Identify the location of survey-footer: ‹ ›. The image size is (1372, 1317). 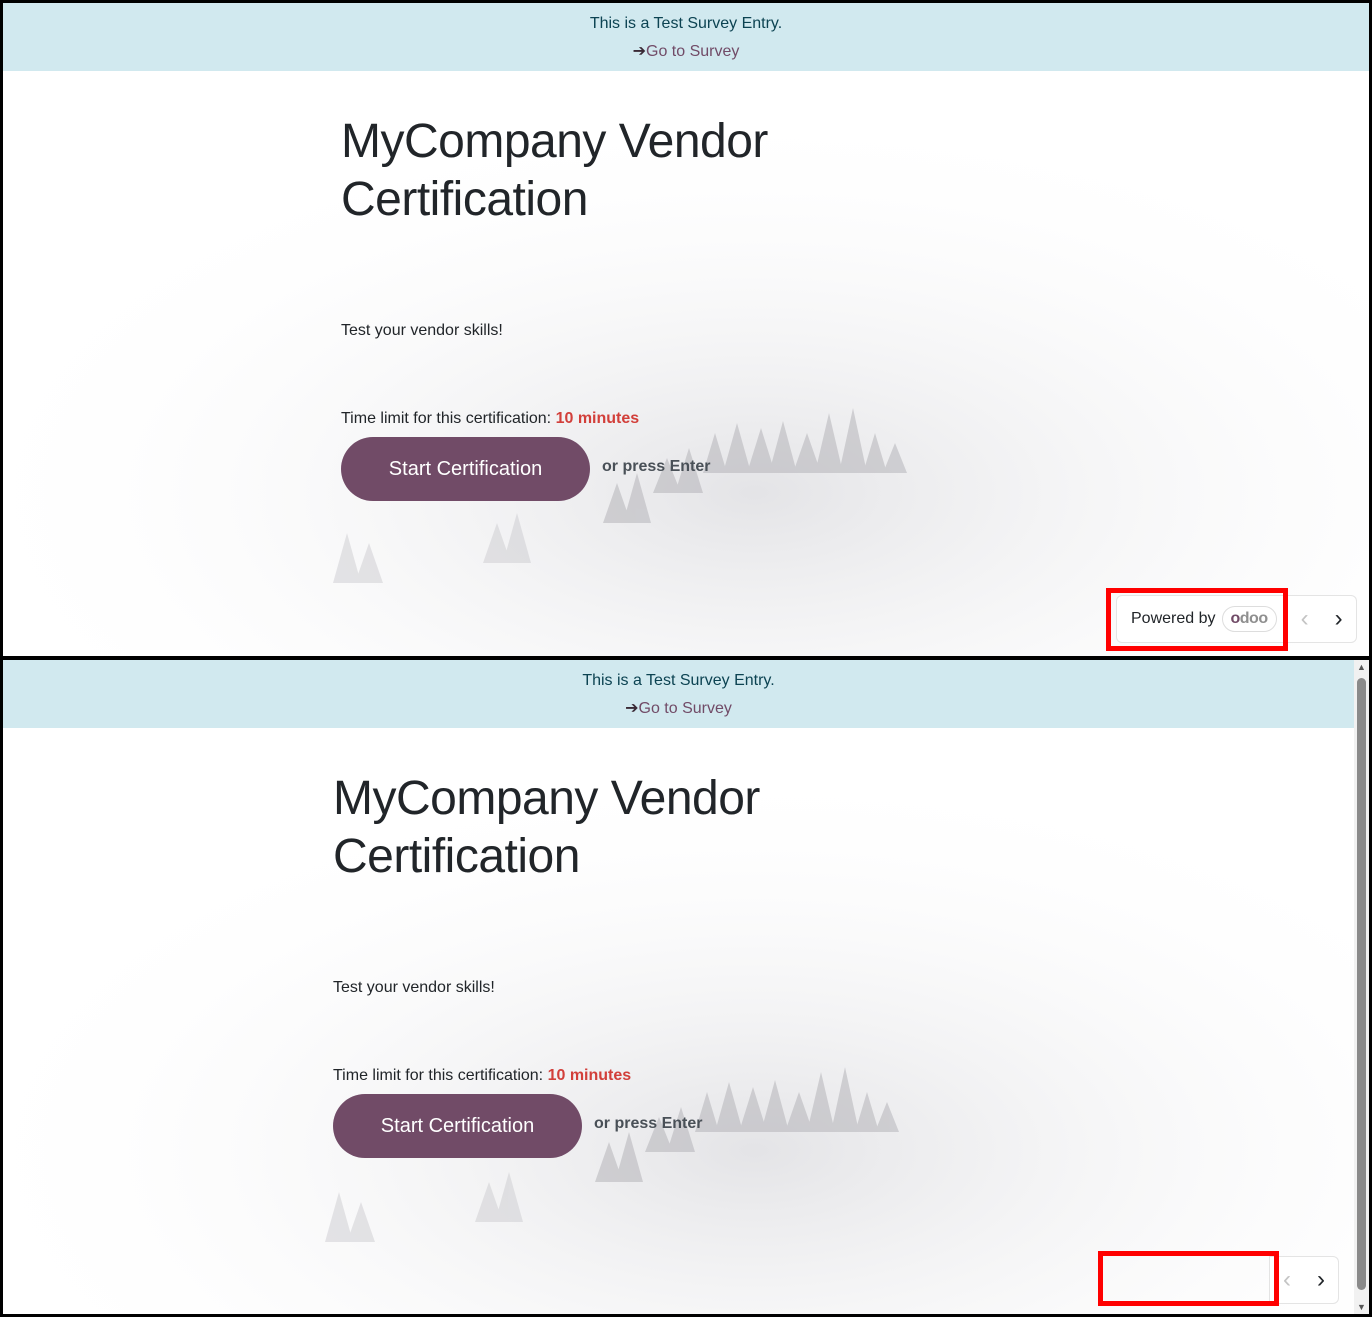
(1304, 1280).